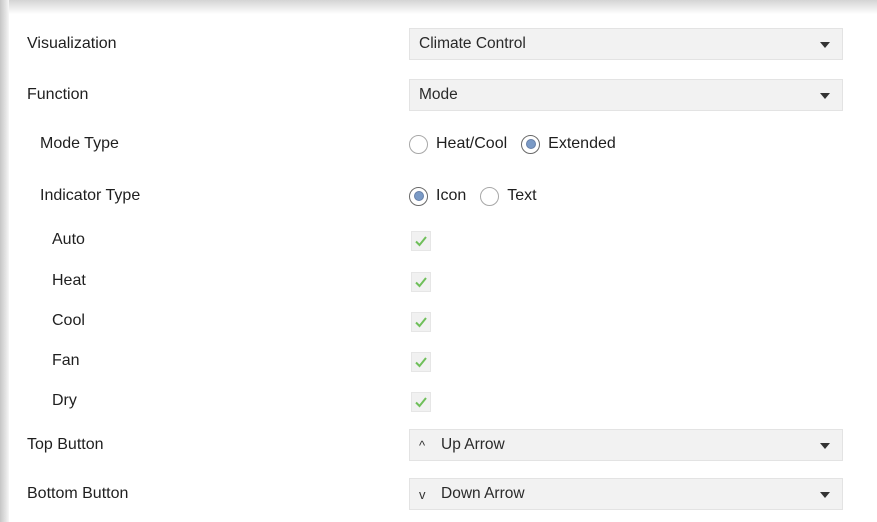 The image size is (877, 522). I want to click on row-mode-heat: Heat, so click(438, 281).